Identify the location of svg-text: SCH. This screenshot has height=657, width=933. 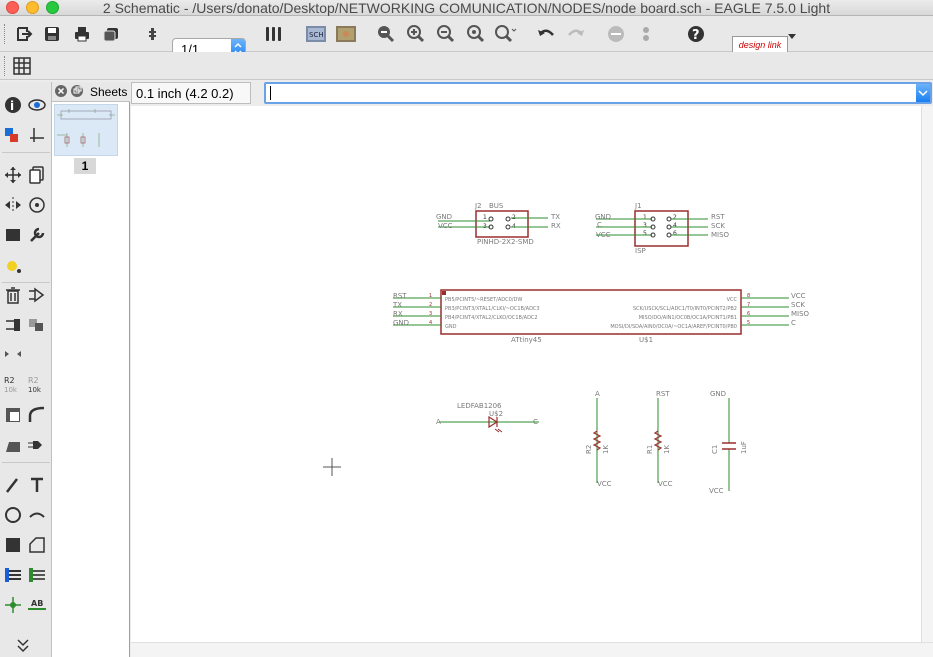
(316, 35).